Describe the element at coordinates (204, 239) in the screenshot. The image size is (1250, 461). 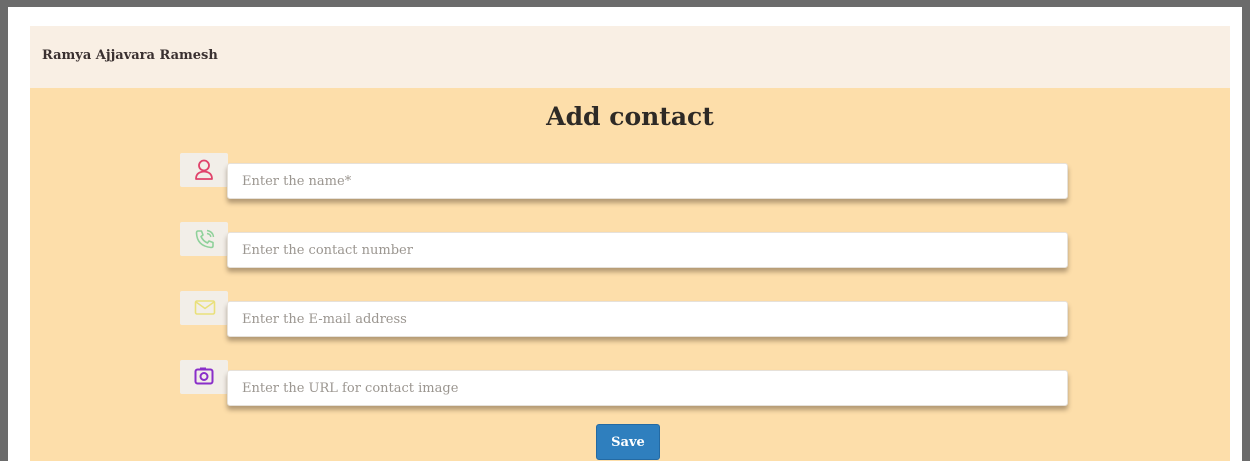
I see `phone-icon` at that location.